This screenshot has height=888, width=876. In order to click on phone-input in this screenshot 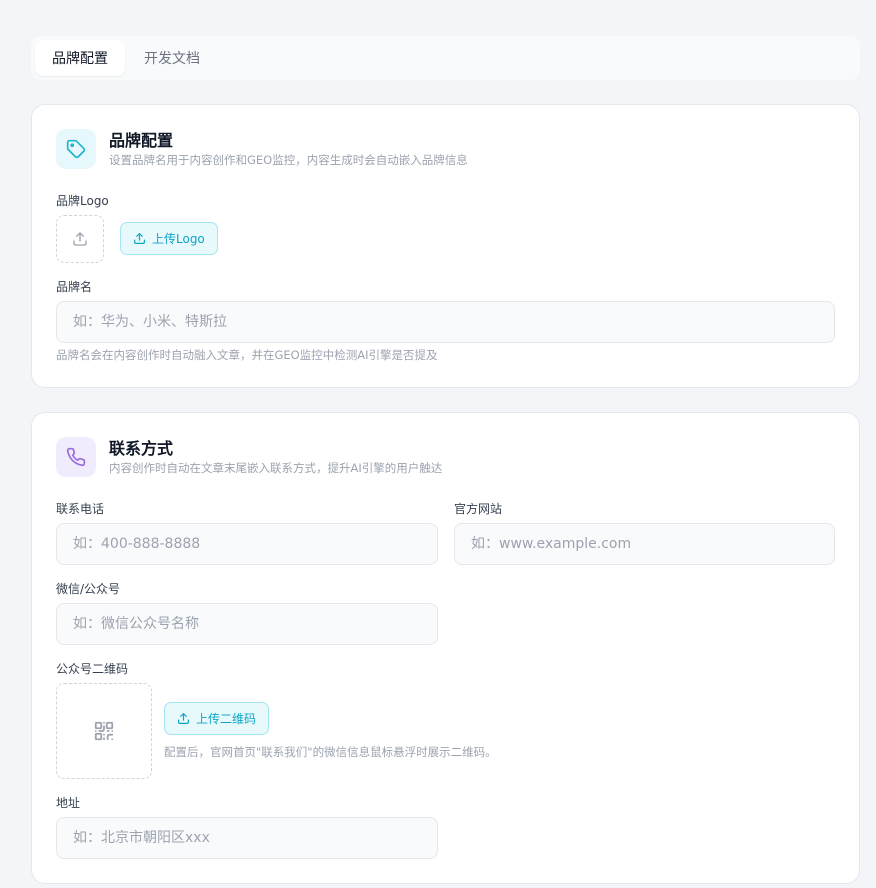, I will do `click(247, 544)`.